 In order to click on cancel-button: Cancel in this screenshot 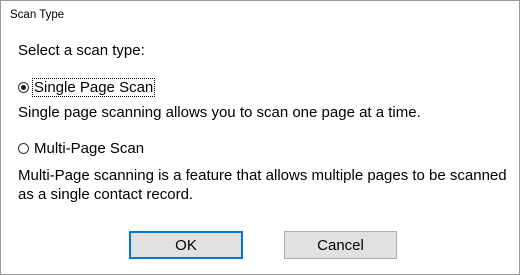, I will do `click(340, 245)`.